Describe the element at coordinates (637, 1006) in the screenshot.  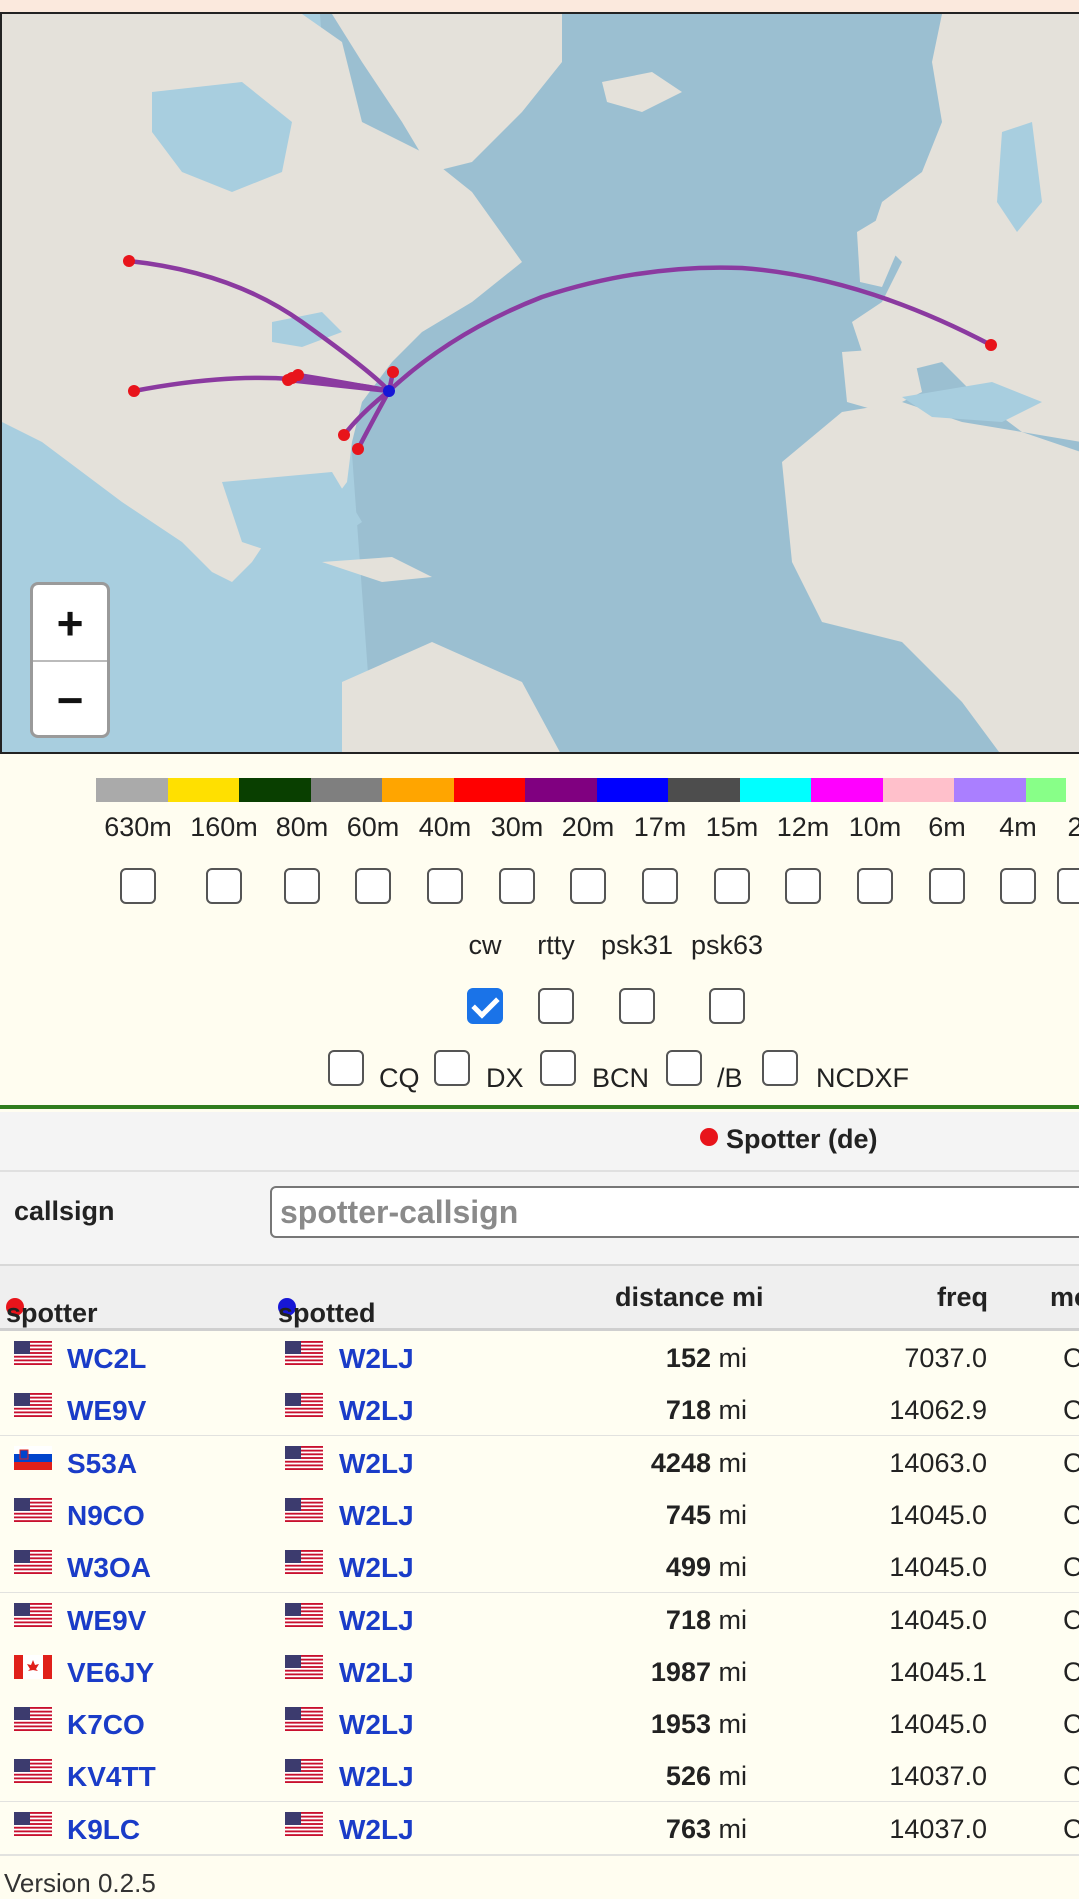
I see `mode-checkbox-psk31` at that location.